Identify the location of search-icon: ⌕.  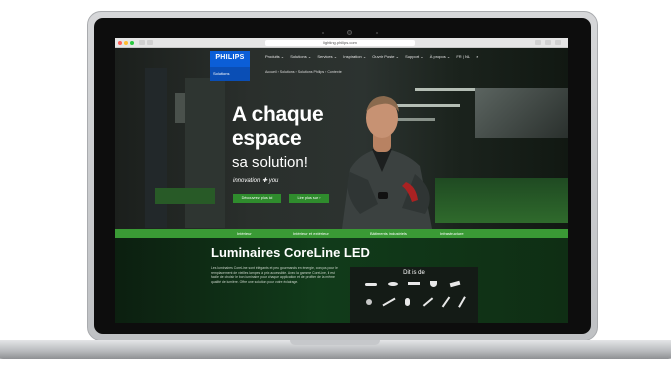
(477, 56).